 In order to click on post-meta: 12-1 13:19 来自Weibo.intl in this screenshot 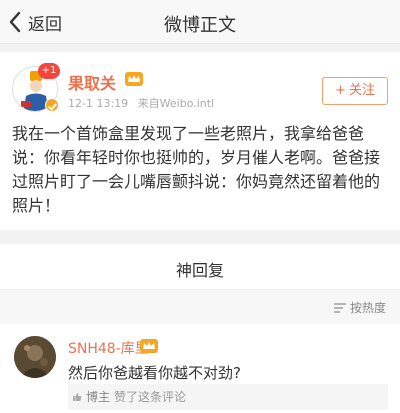, I will do `click(141, 103)`.